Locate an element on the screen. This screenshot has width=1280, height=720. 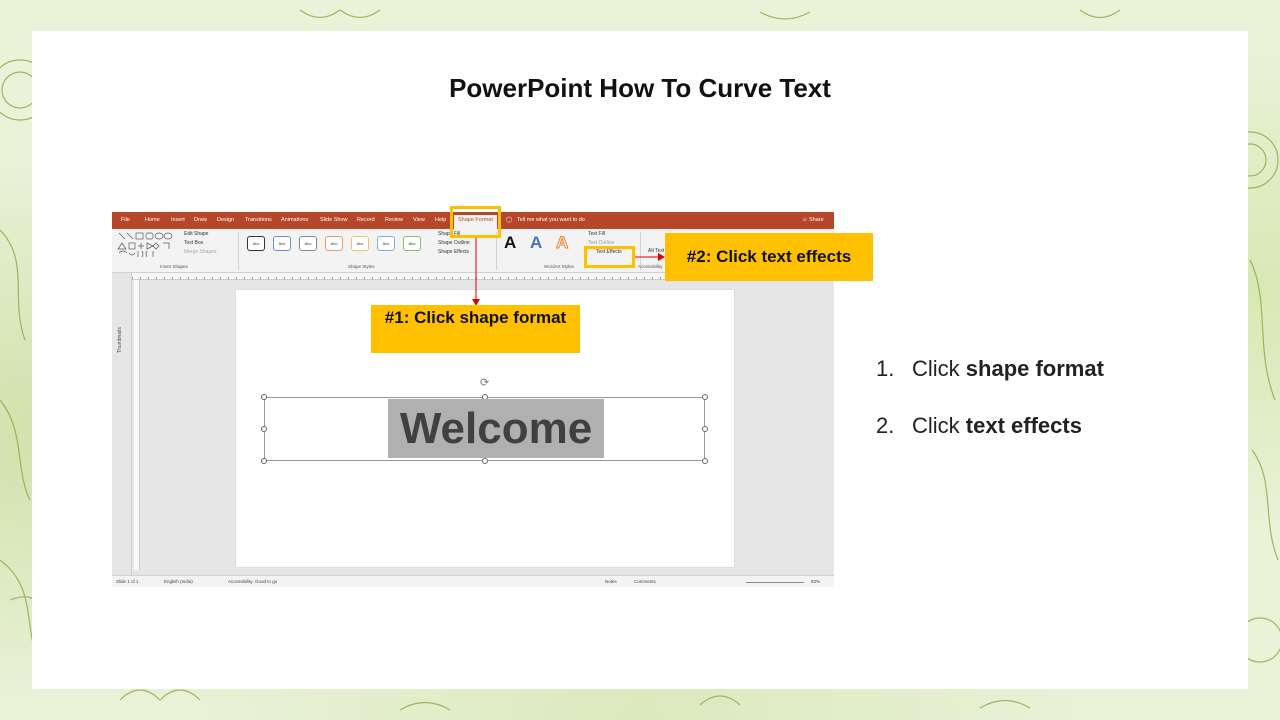
step-bold: text effects is located at coordinates (1023, 425).